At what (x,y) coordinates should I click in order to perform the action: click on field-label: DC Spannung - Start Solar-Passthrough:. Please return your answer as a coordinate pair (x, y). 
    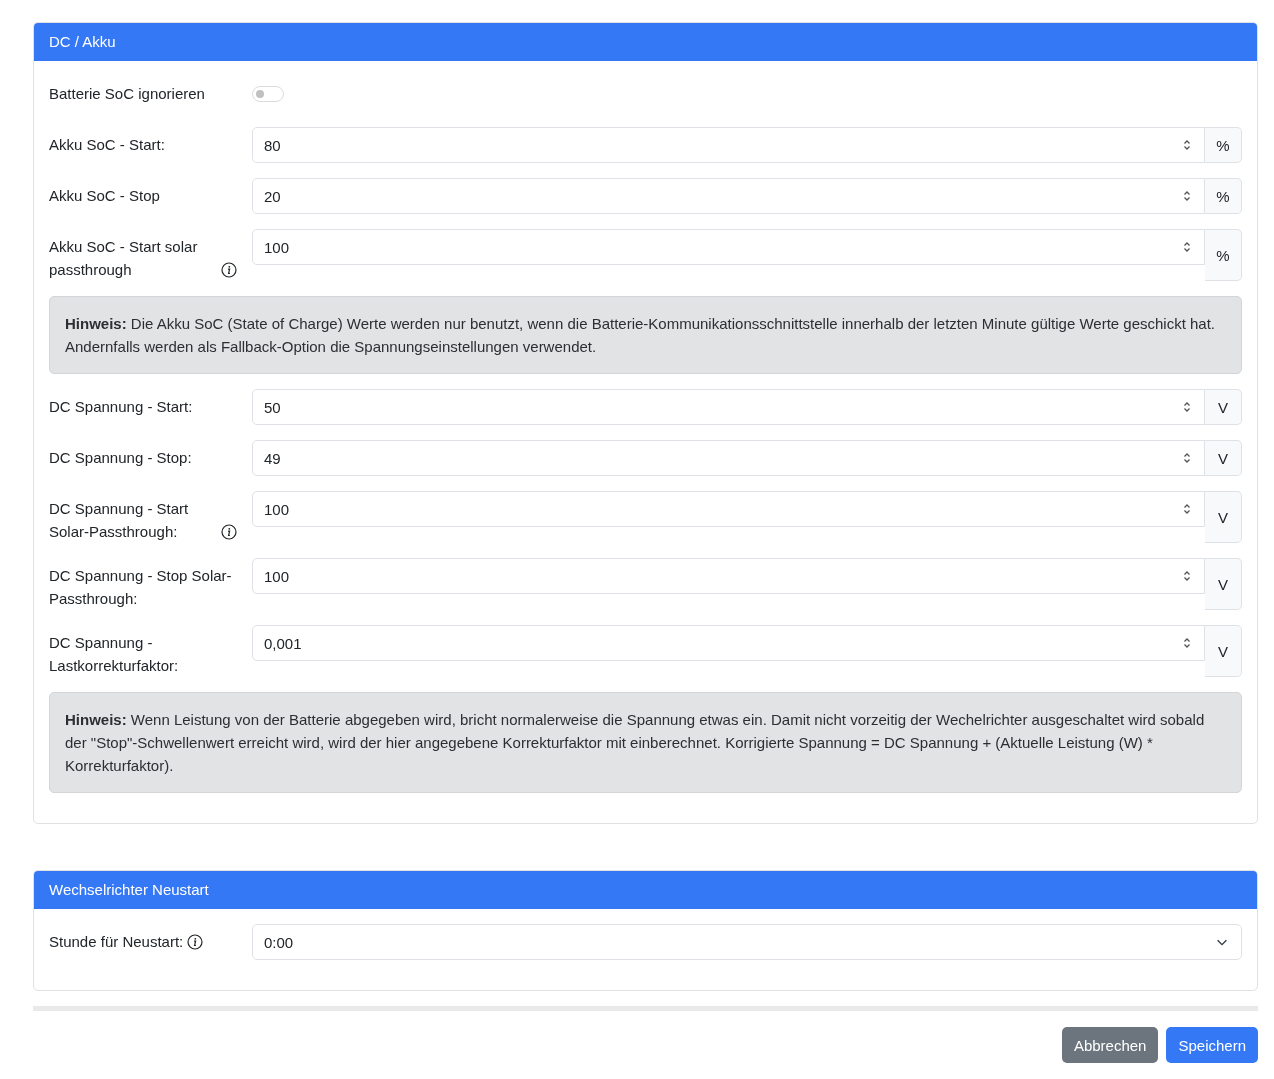
    Looking at the image, I should click on (119, 520).